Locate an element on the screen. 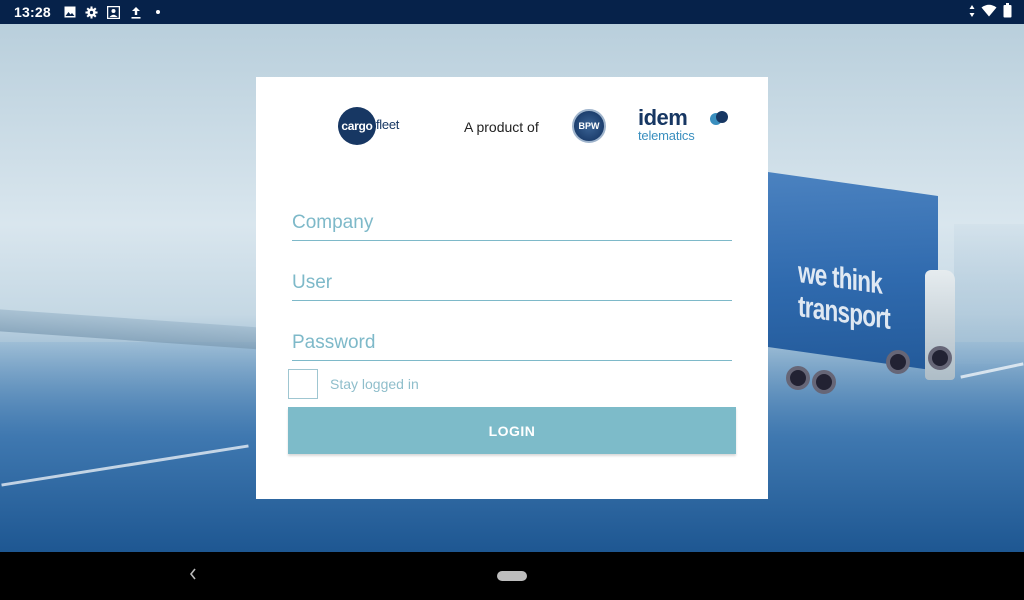  battery-icon is located at coordinates (1007, 12).